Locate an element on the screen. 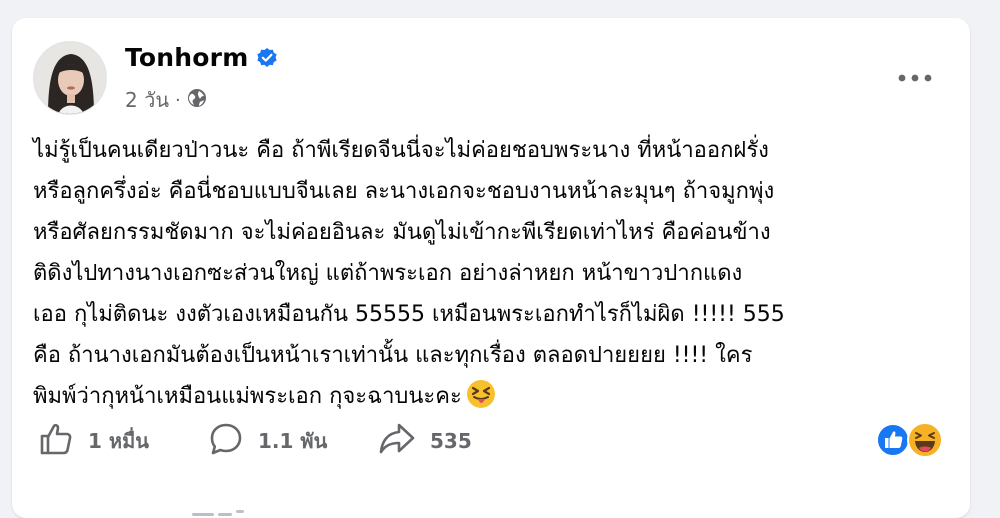 This screenshot has height=518, width=1000. verified-badge-icon is located at coordinates (267, 58).